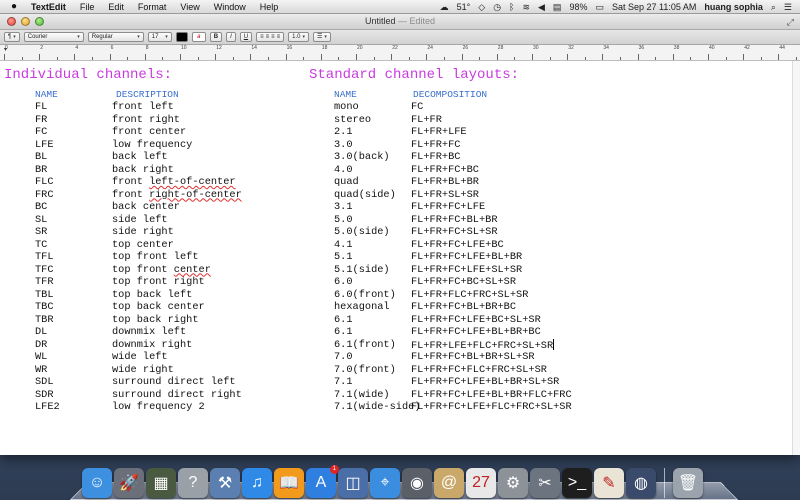 The height and width of the screenshot is (500, 800). I want to click on ruler-number: 16, so click(289, 48).